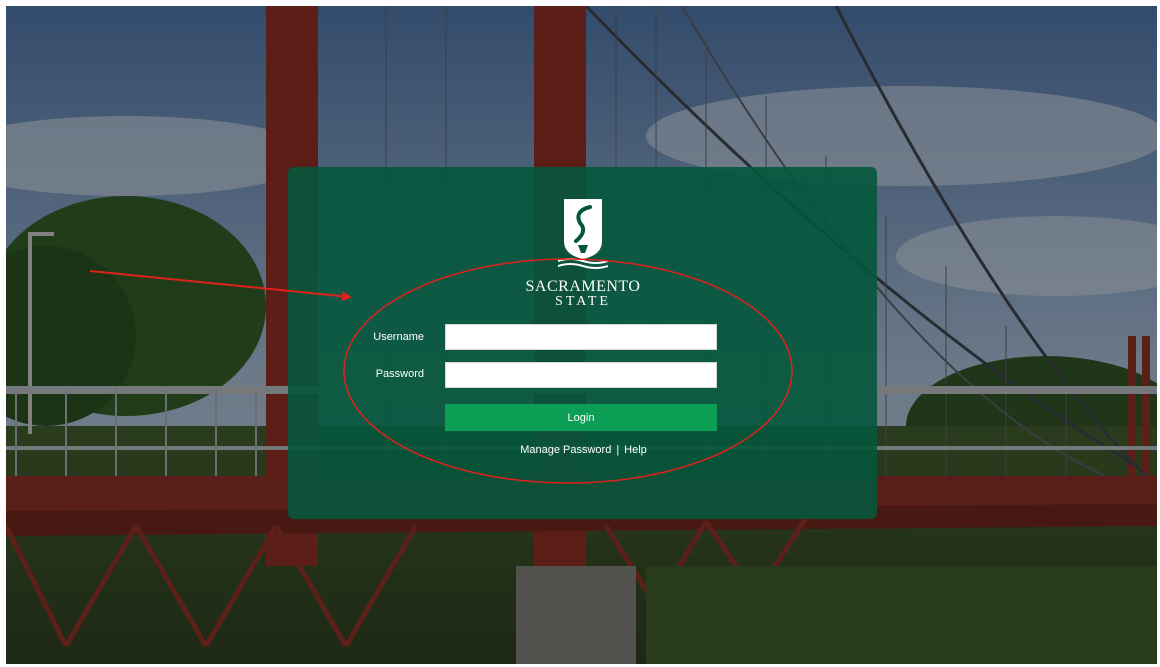 This screenshot has width=1160, height=667. What do you see at coordinates (583, 301) in the screenshot?
I see `logo-wordmark-line2: STATE` at bounding box center [583, 301].